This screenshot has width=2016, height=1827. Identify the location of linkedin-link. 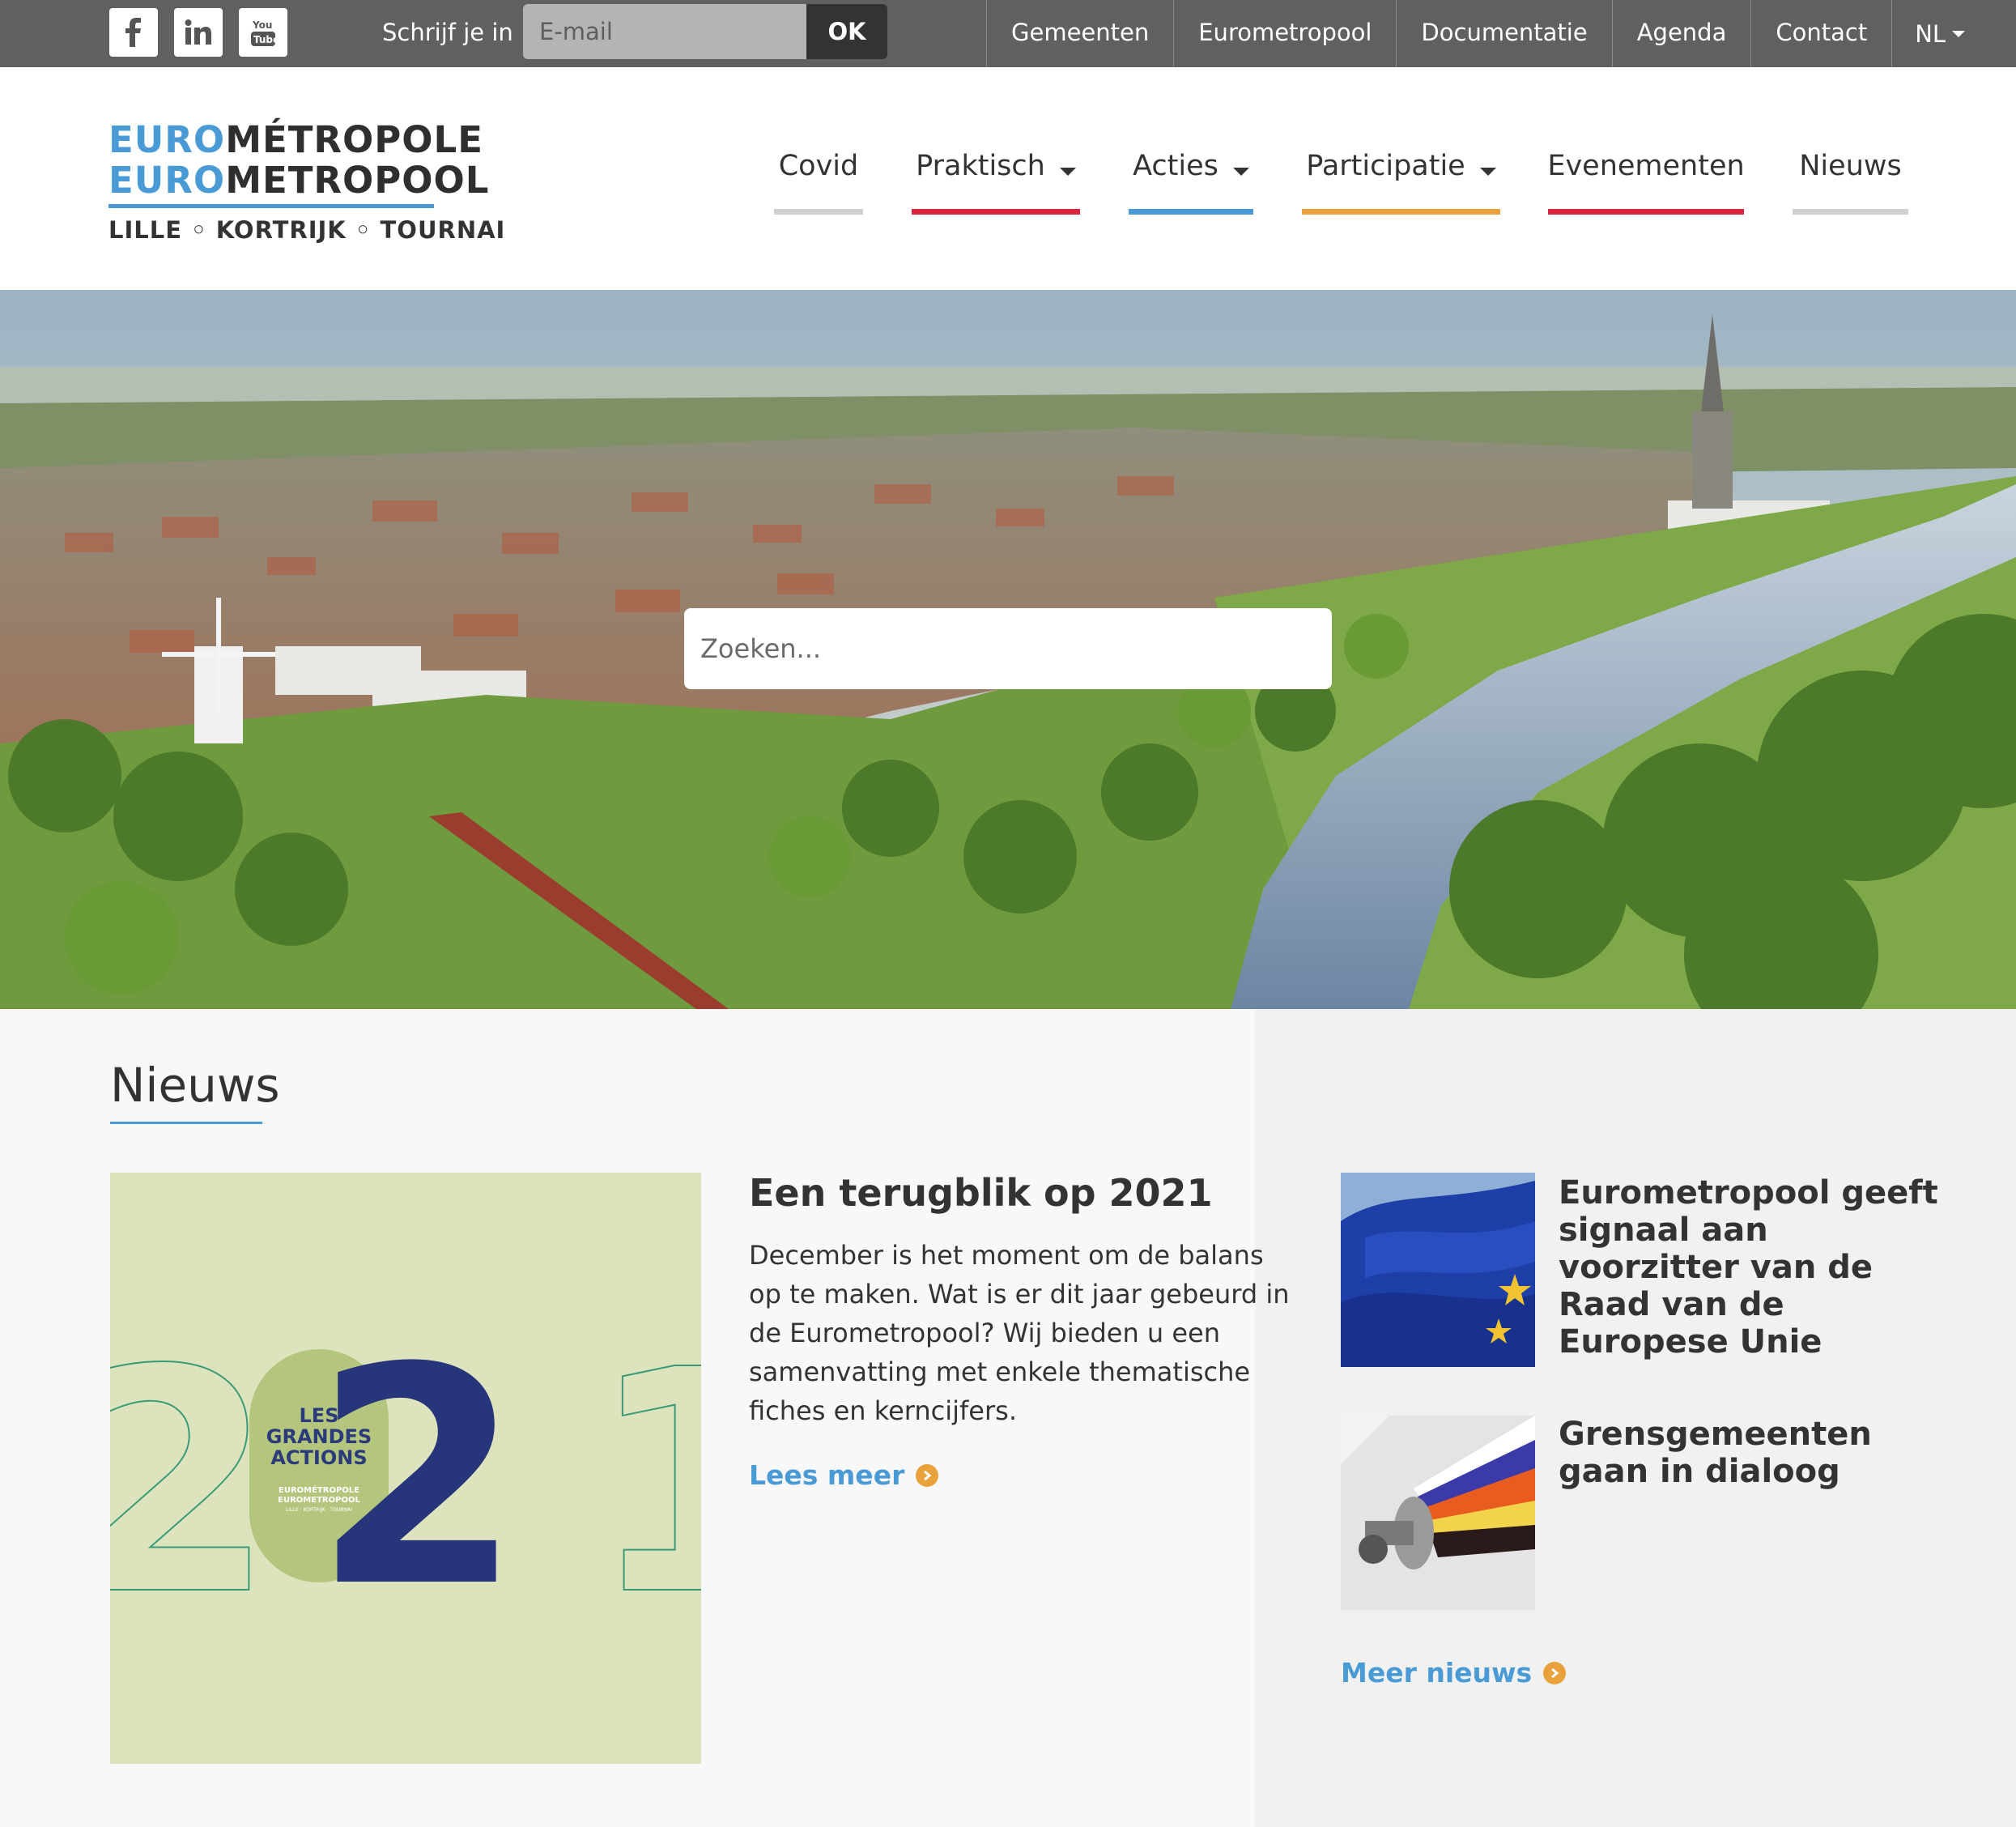
(198, 32).